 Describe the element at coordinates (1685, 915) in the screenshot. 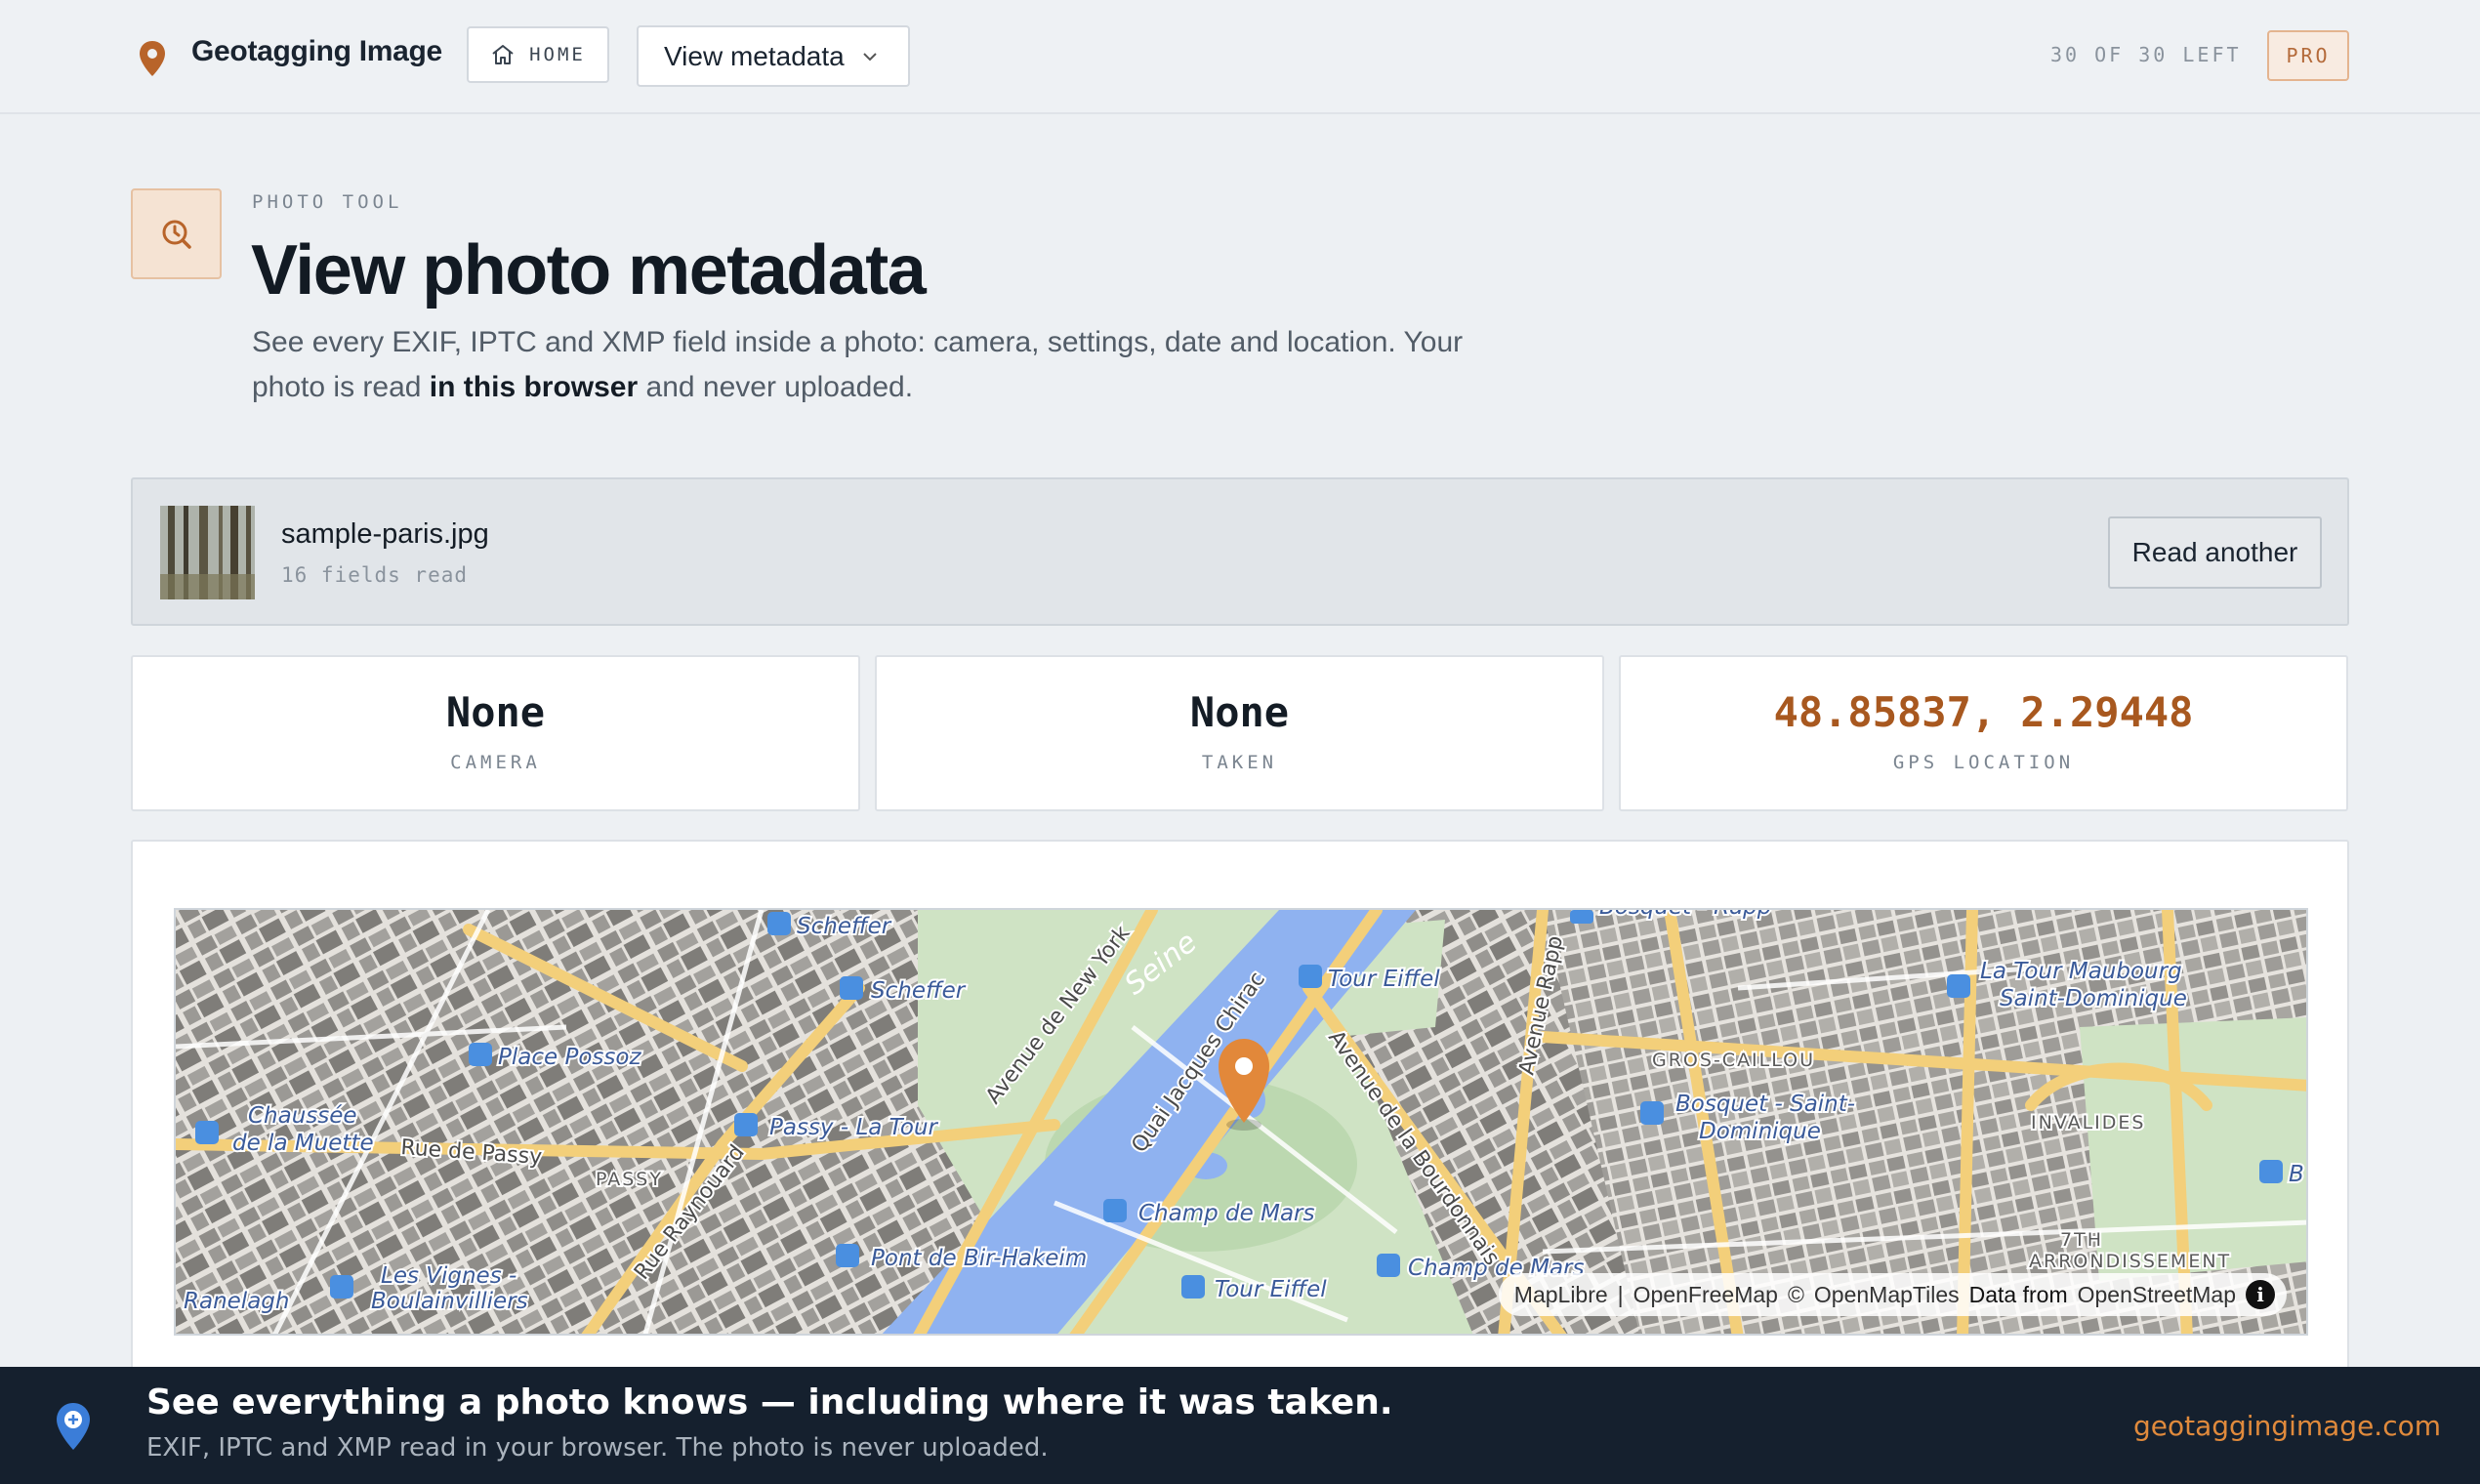

I see `map-label-bosquet-rapp: Bosquet - Rapp` at that location.